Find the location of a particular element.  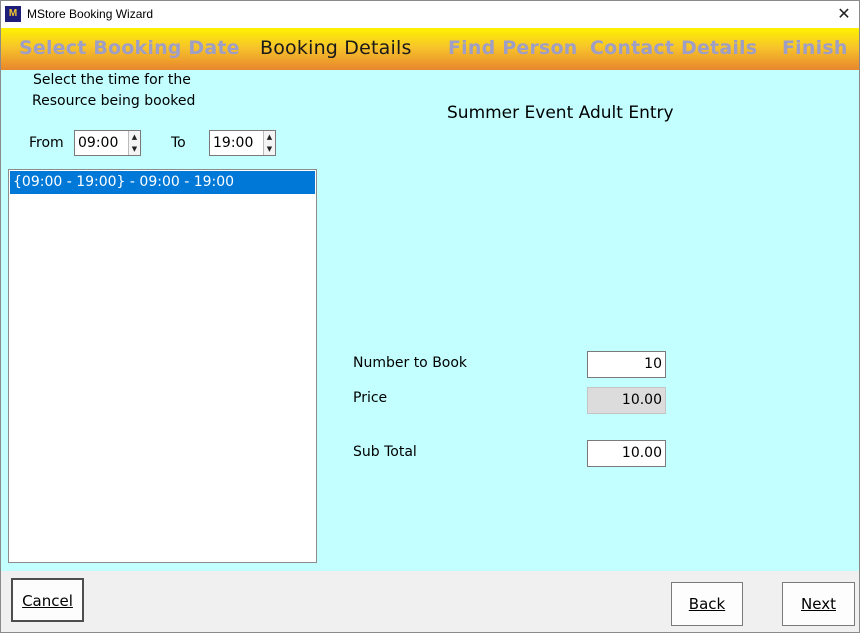

cancel-button: Cancel is located at coordinates (47, 600).